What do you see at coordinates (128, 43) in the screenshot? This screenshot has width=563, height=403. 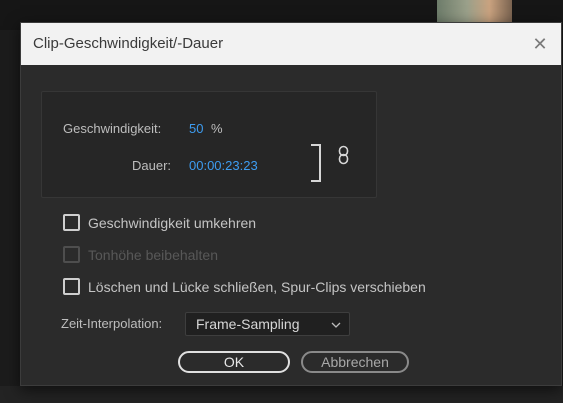 I see `dialog-title: Clip-Geschwindigkeit/-Dauer` at bounding box center [128, 43].